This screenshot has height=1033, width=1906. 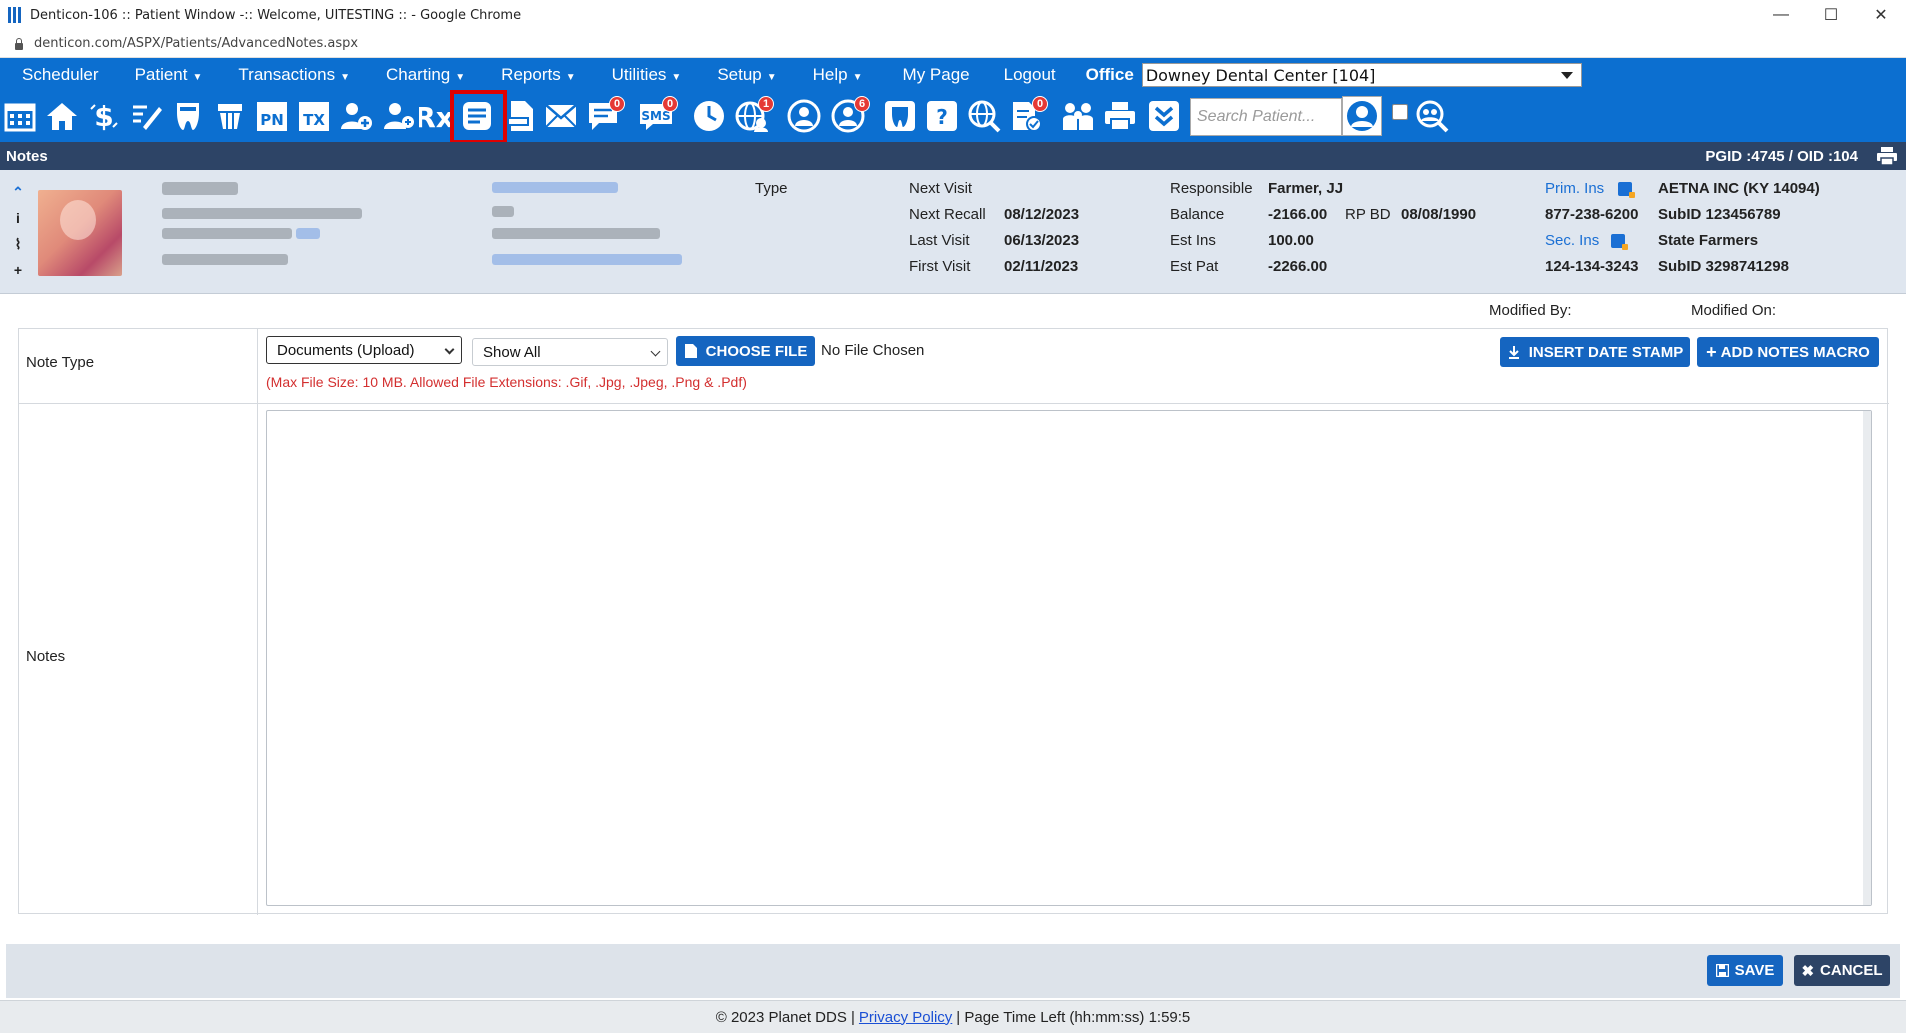 I want to click on printer-icon, so click(x=1120, y=116).